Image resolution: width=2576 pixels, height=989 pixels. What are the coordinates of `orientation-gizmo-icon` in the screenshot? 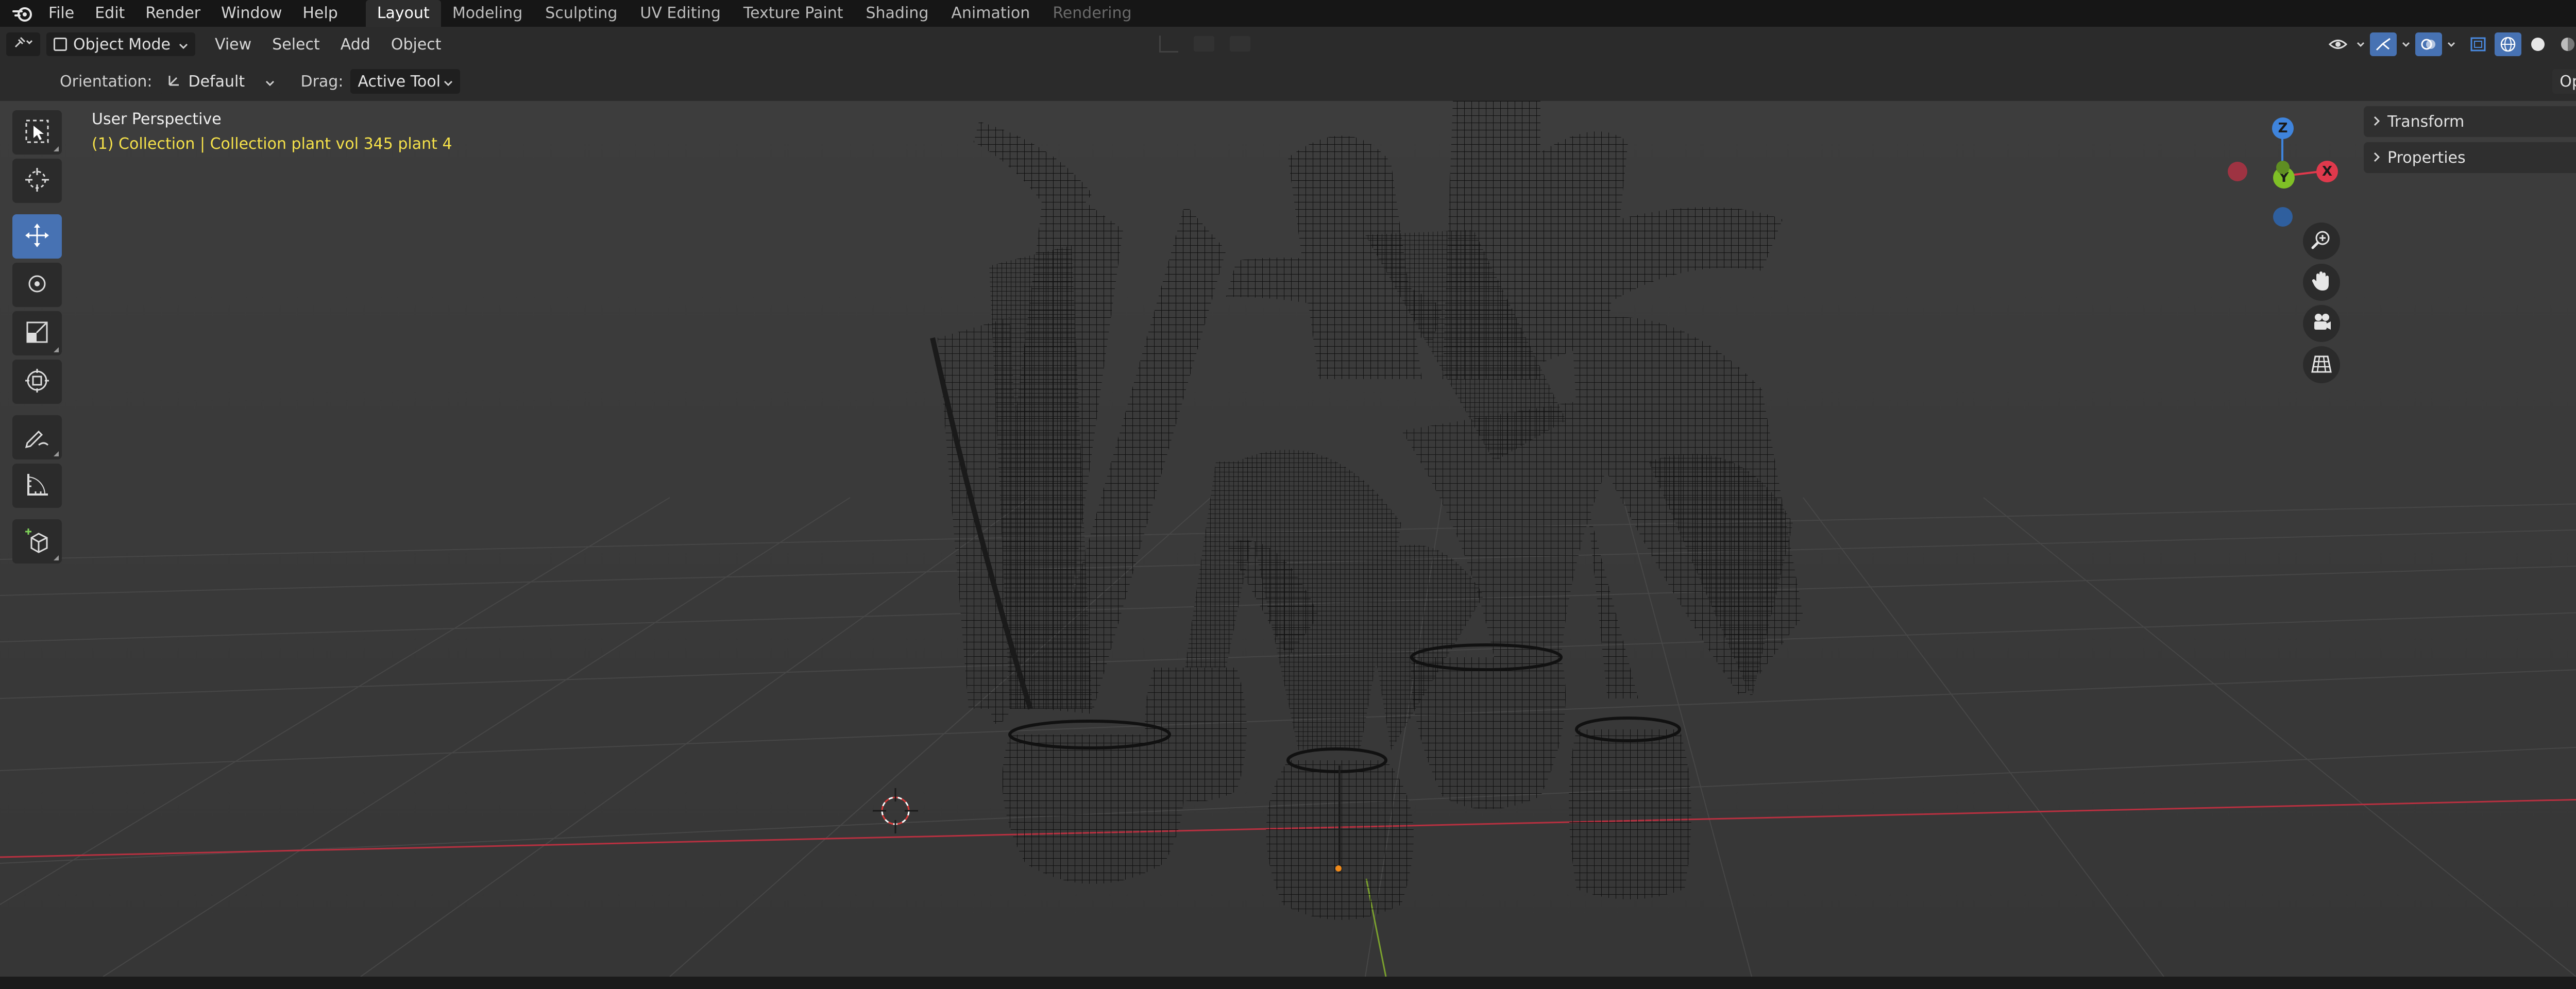 It's located at (174, 81).